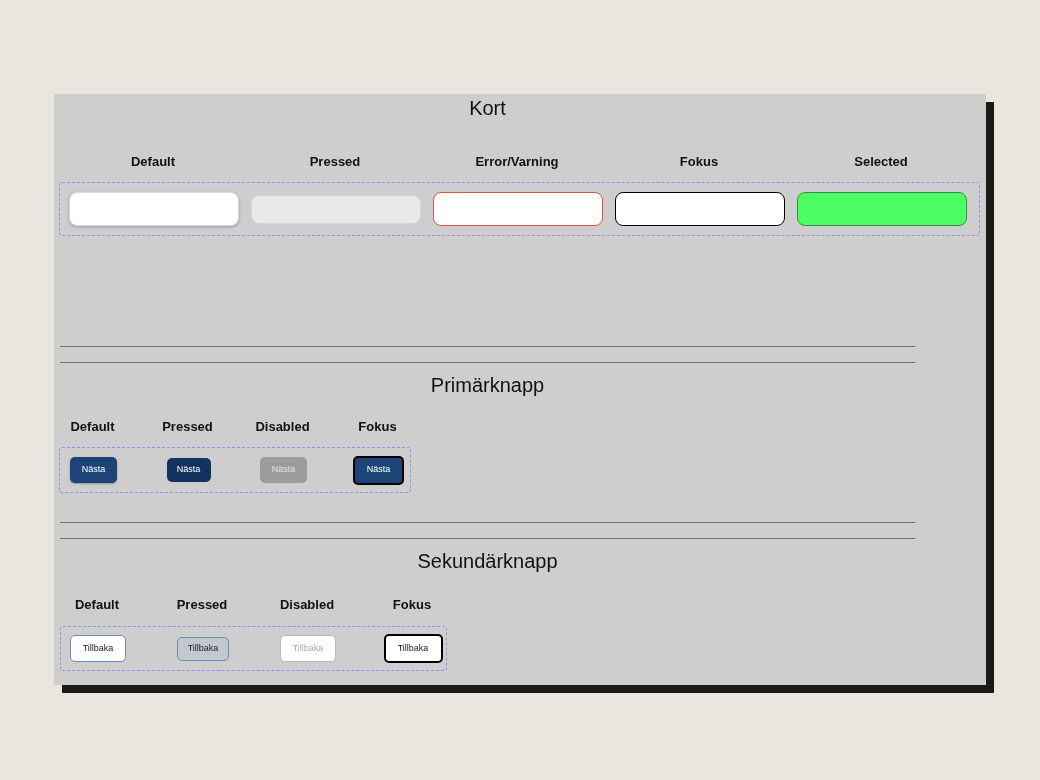 The height and width of the screenshot is (780, 1040). What do you see at coordinates (487, 385) in the screenshot?
I see `section-title: Primärknapp` at bounding box center [487, 385].